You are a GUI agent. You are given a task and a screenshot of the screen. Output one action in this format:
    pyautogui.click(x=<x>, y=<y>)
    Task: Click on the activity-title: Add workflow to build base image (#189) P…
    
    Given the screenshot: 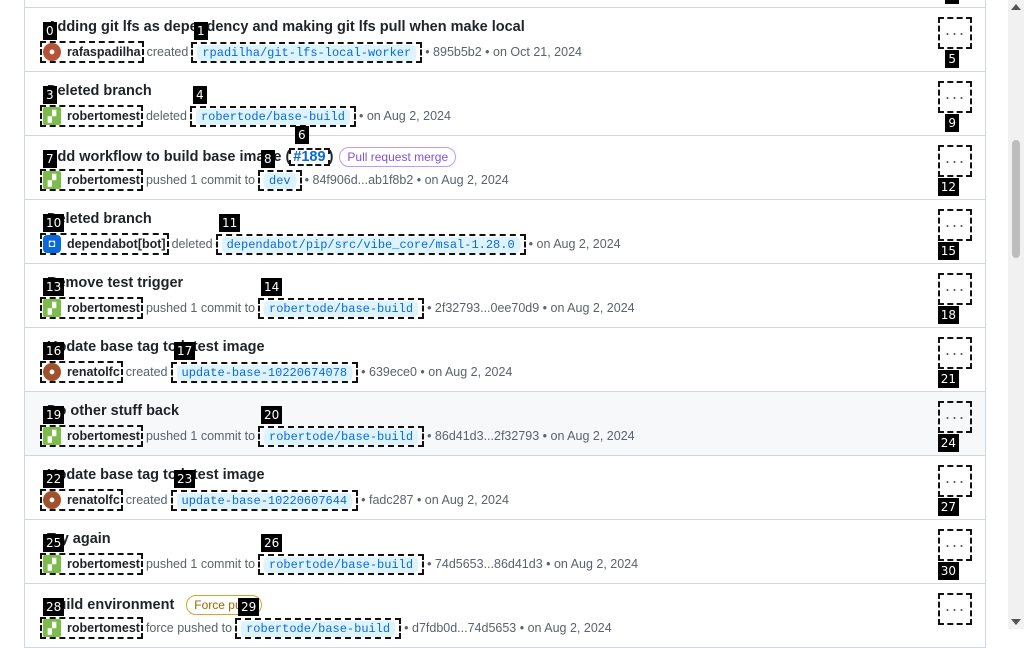 What is the action you would take?
    pyautogui.click(x=252, y=157)
    